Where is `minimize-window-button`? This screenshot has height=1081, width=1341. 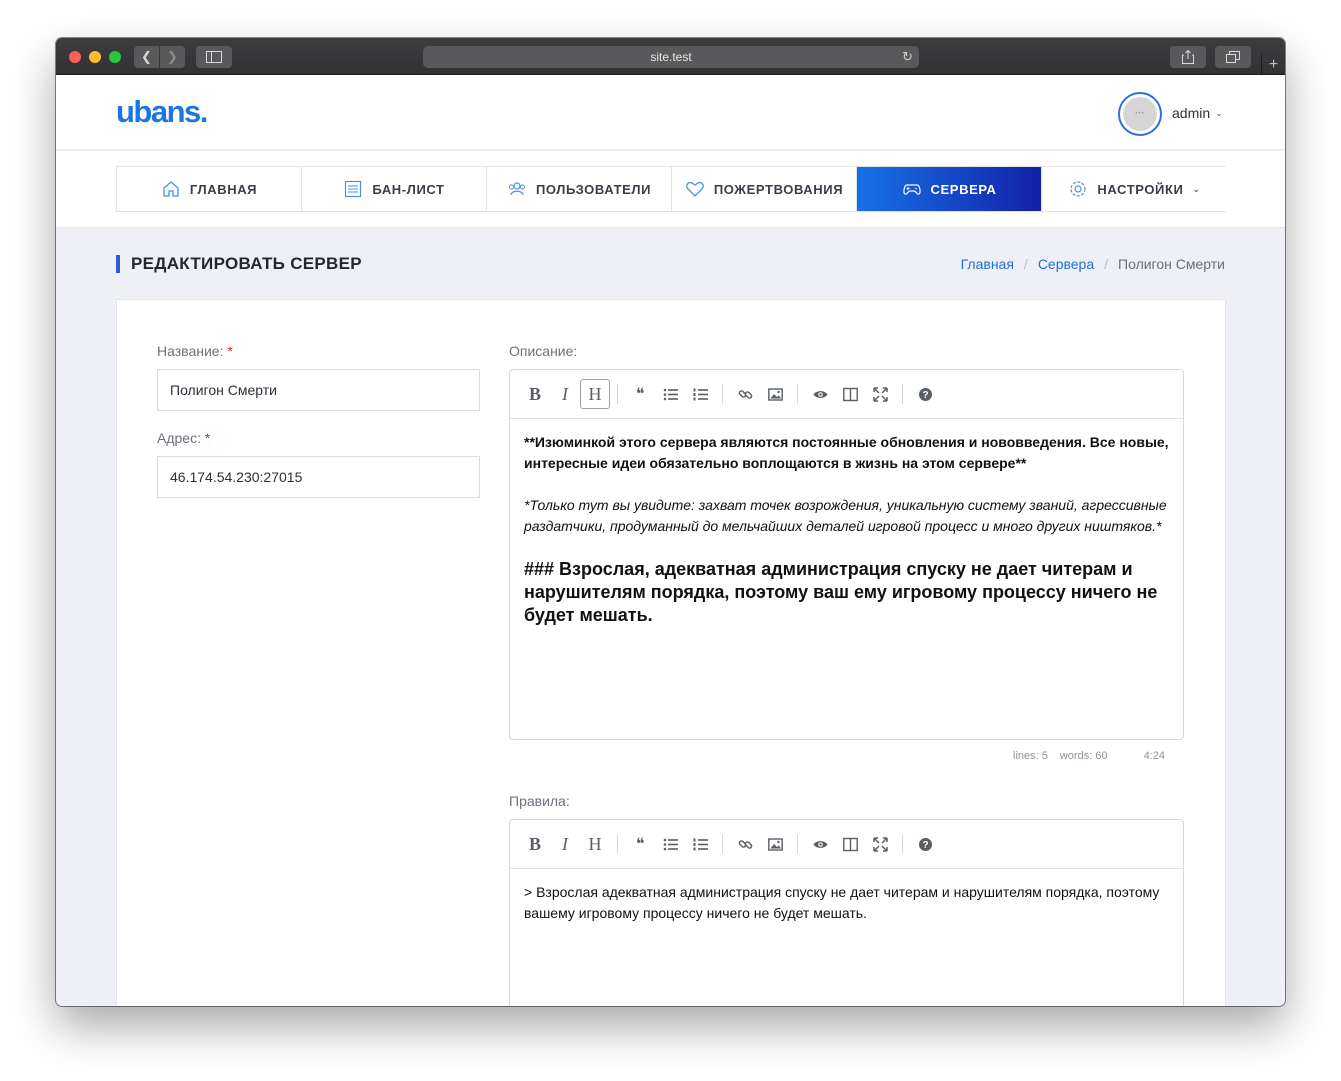 minimize-window-button is located at coordinates (95, 57).